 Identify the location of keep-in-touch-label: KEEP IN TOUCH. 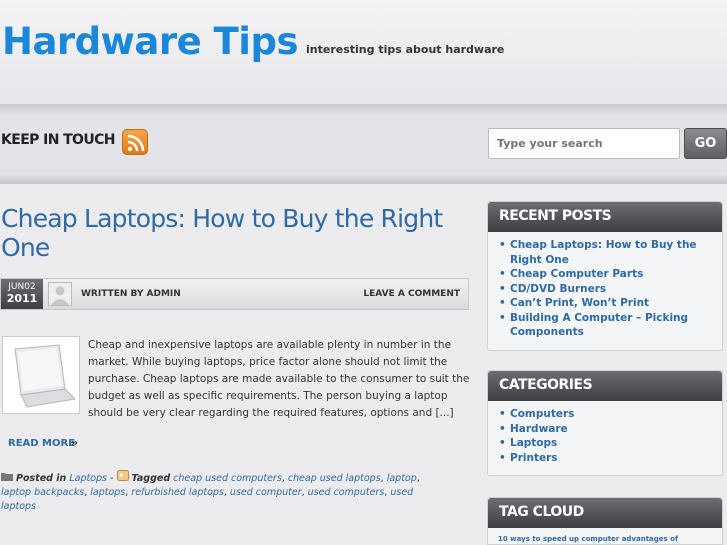
(58, 140).